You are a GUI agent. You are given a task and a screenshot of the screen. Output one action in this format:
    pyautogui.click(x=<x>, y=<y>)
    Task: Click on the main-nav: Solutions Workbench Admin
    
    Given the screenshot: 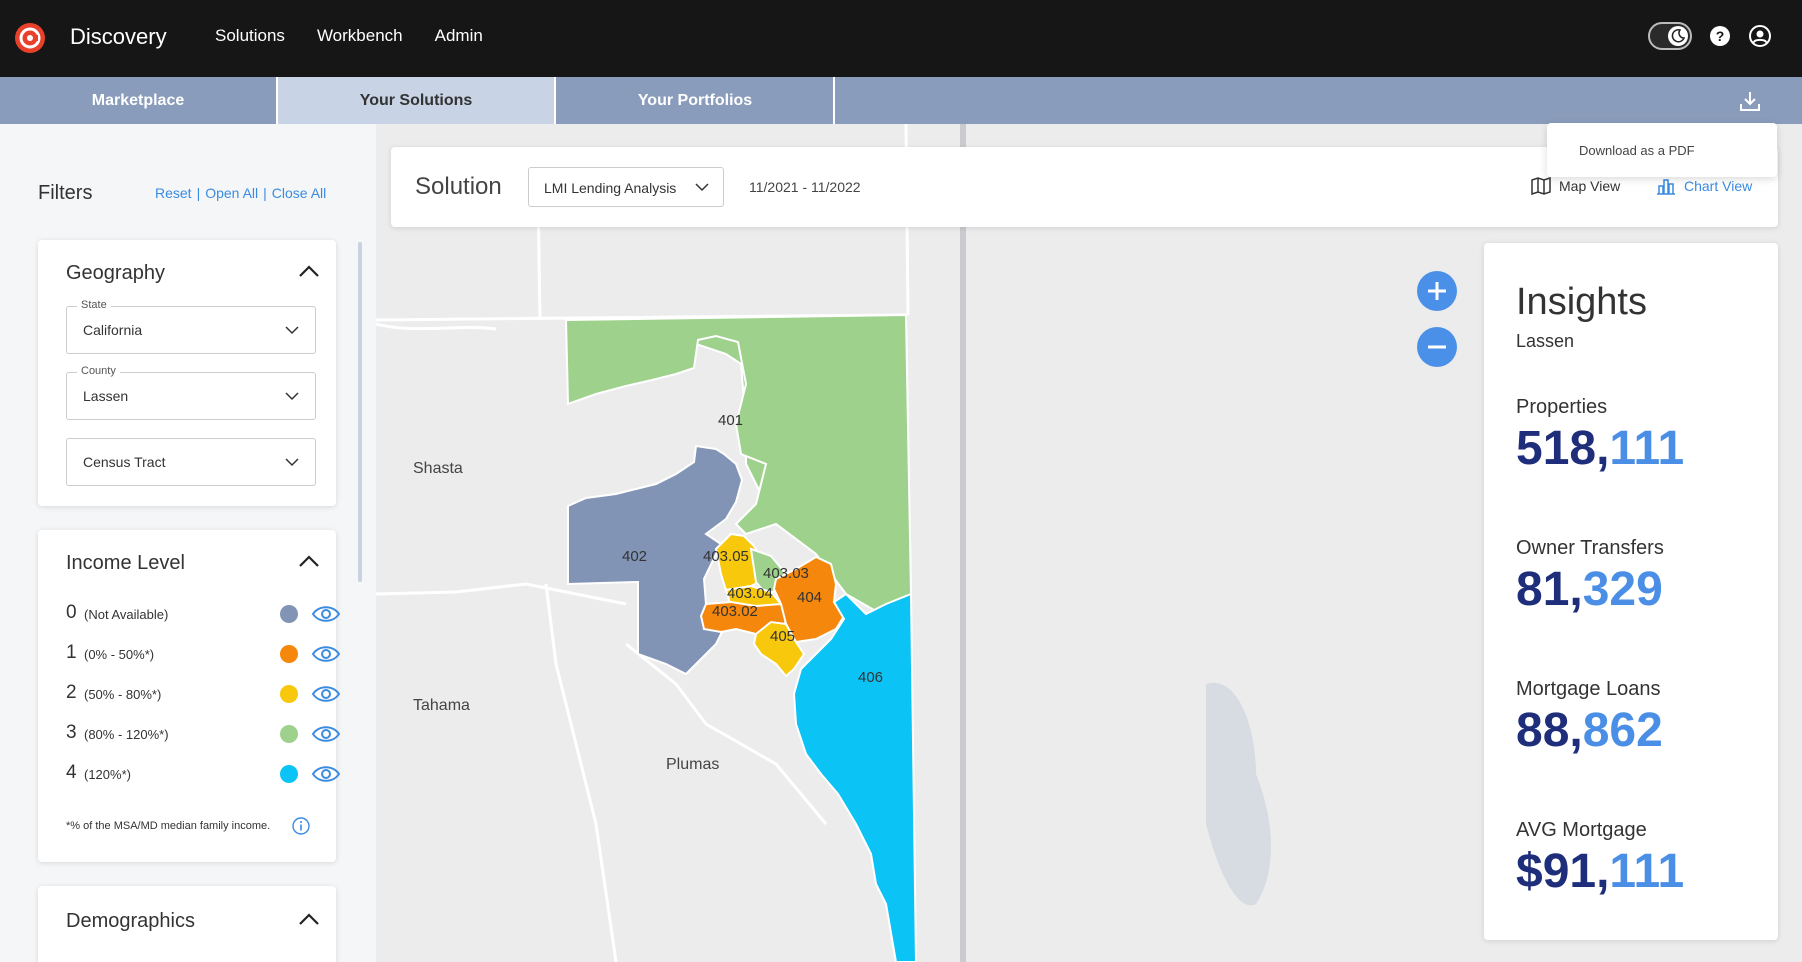 What is the action you would take?
    pyautogui.click(x=349, y=36)
    